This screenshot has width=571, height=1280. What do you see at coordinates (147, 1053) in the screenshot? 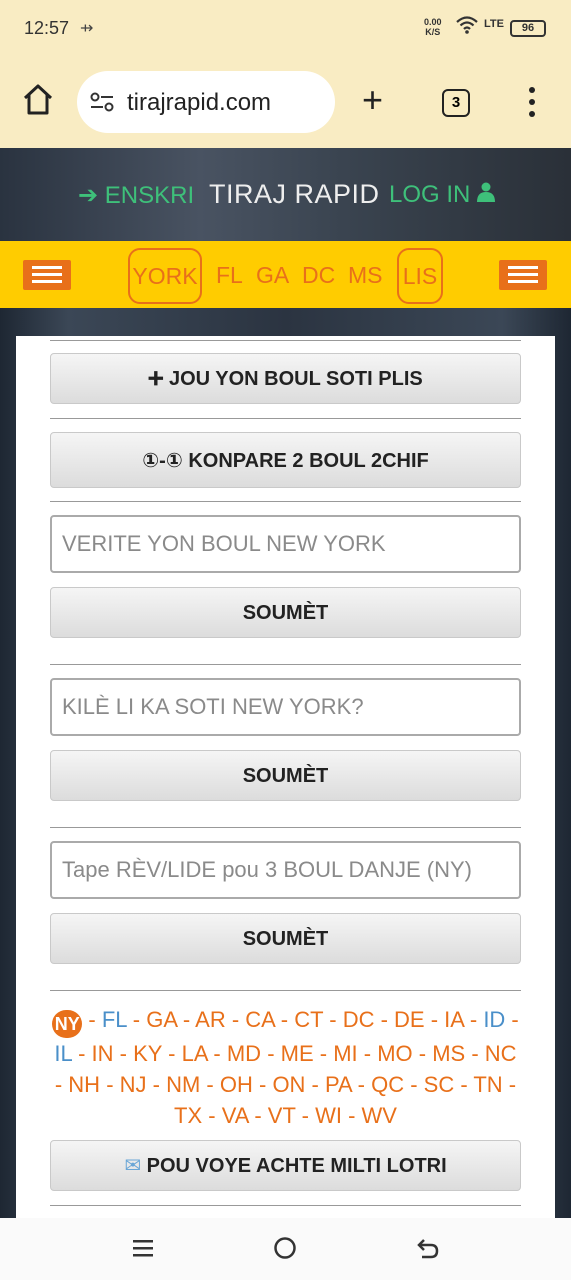
I see `state-link-ky: KY` at bounding box center [147, 1053].